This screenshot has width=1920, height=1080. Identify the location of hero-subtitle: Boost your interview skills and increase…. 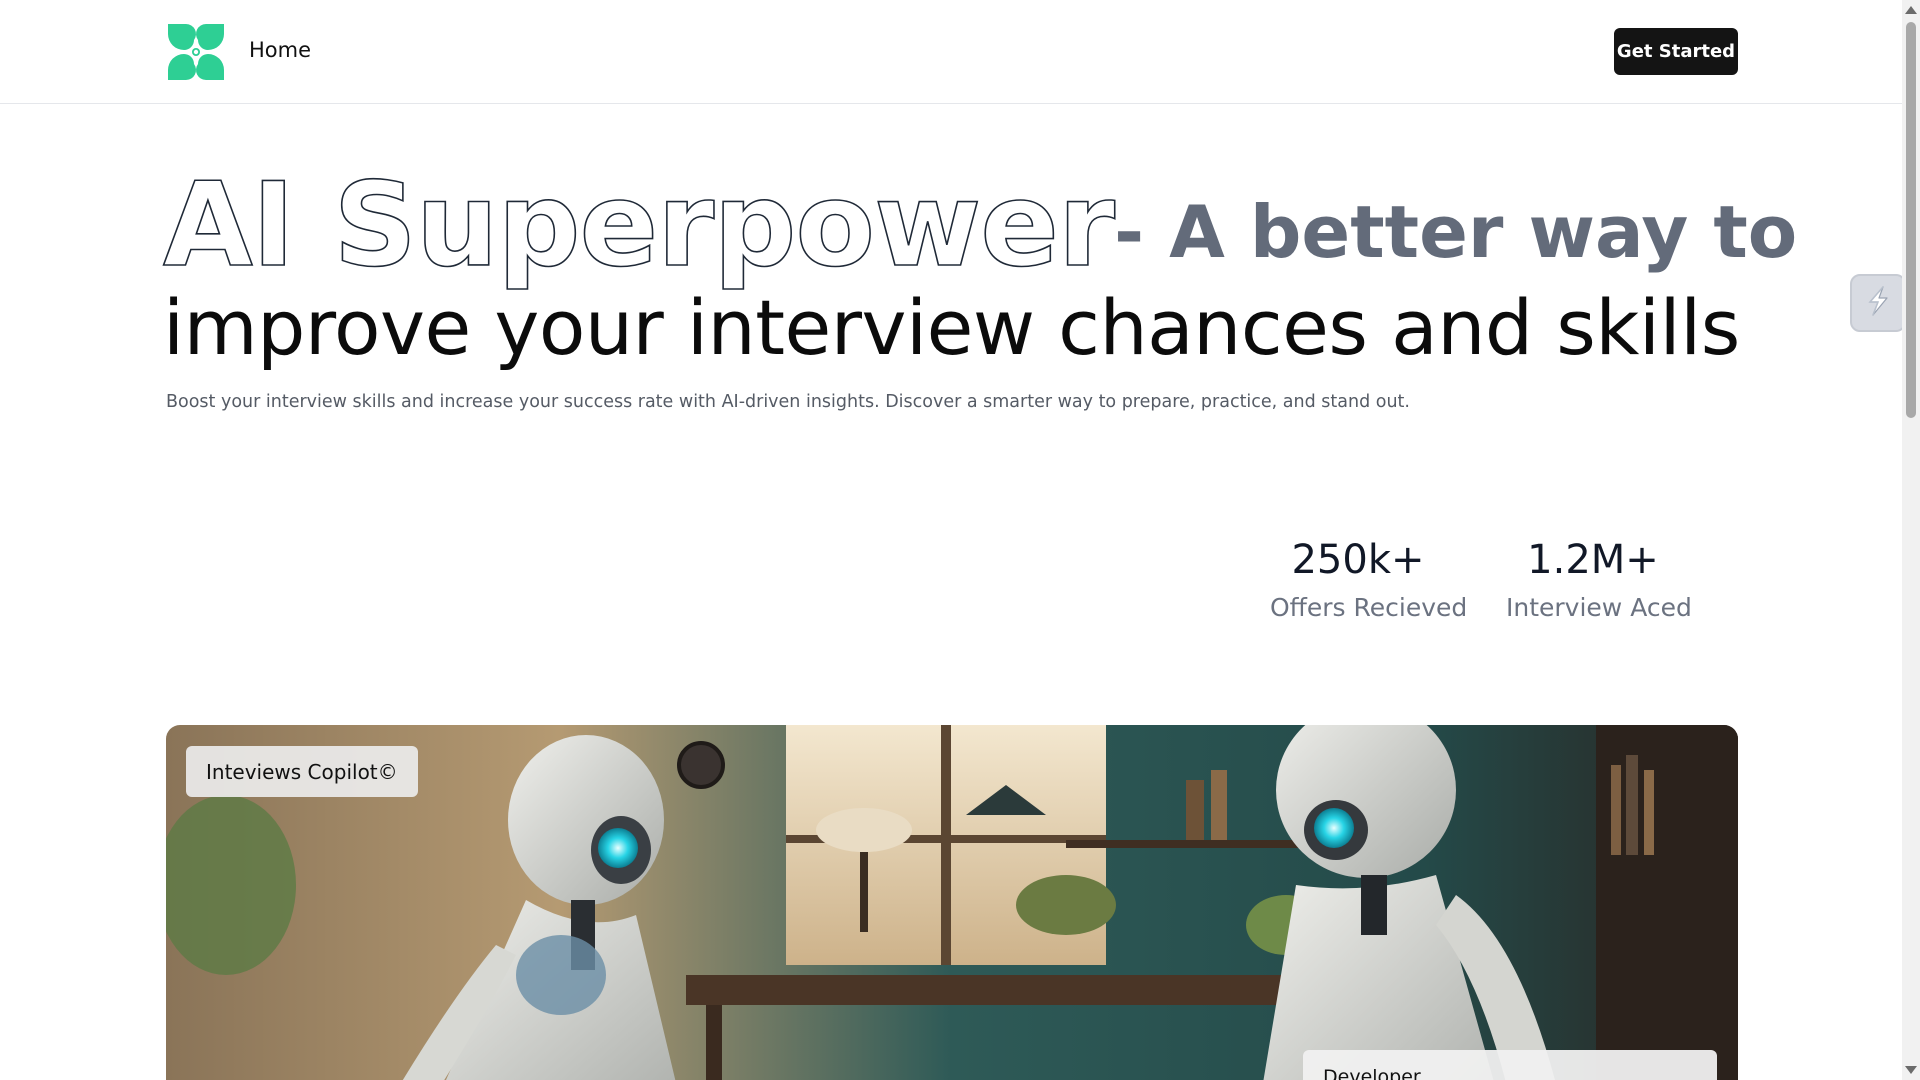
(788, 402).